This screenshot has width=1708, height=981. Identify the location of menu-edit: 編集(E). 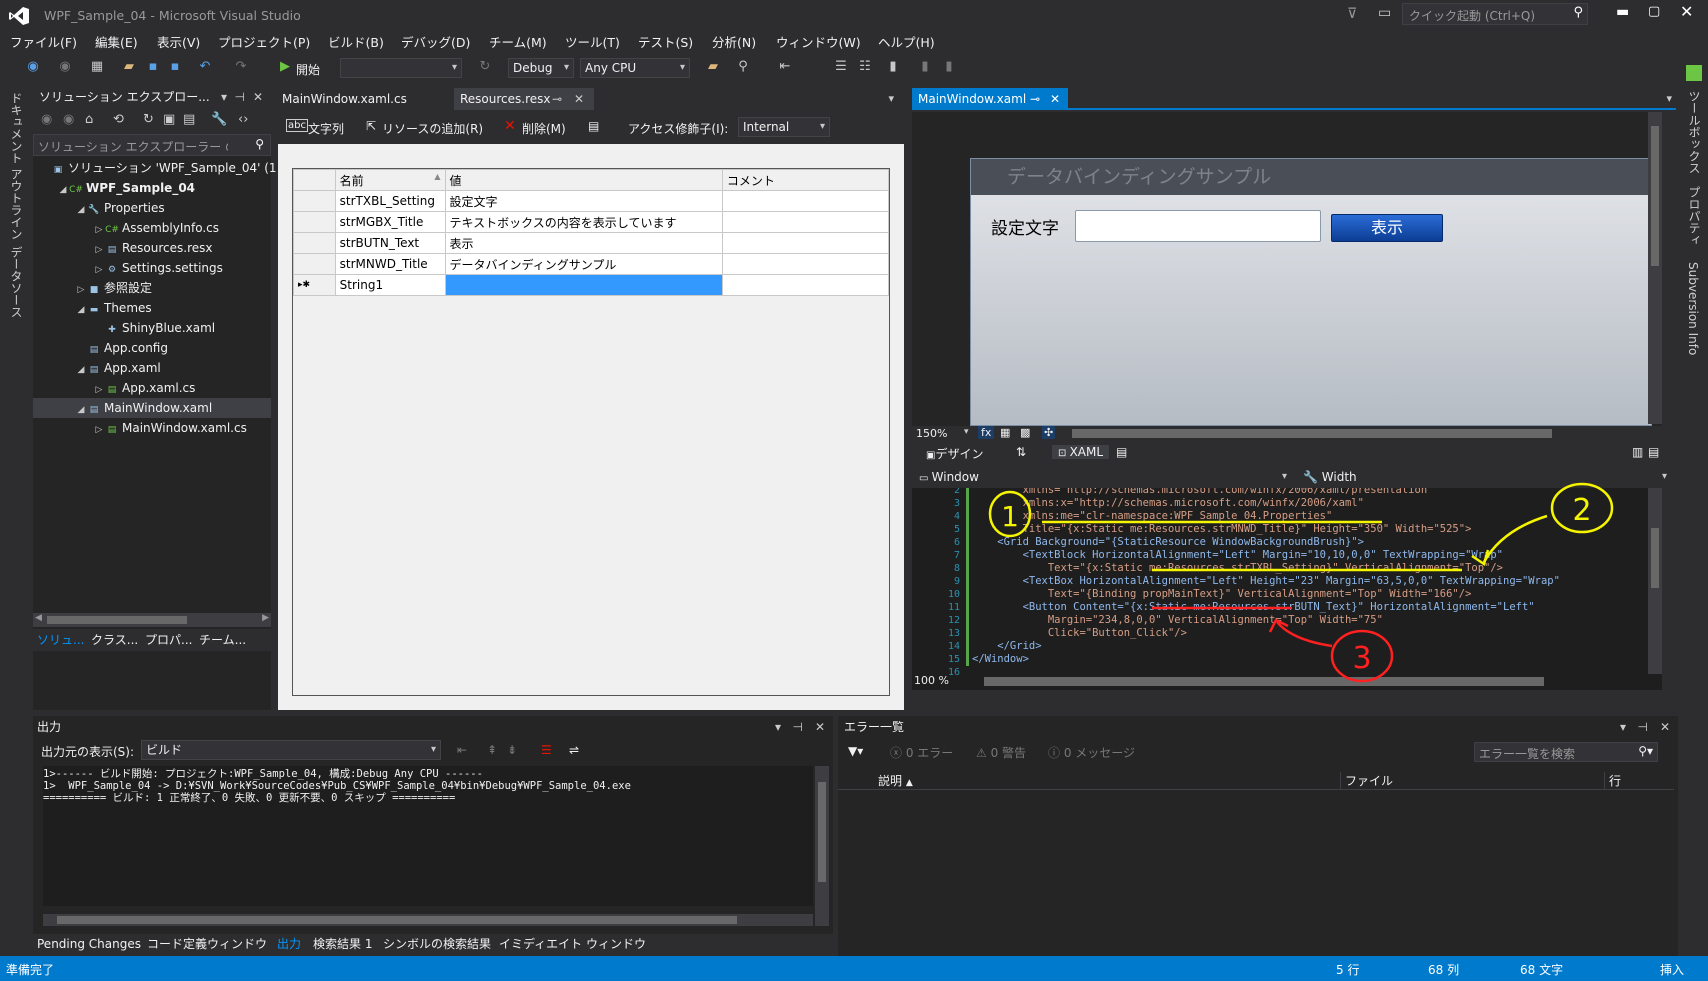
(116, 43).